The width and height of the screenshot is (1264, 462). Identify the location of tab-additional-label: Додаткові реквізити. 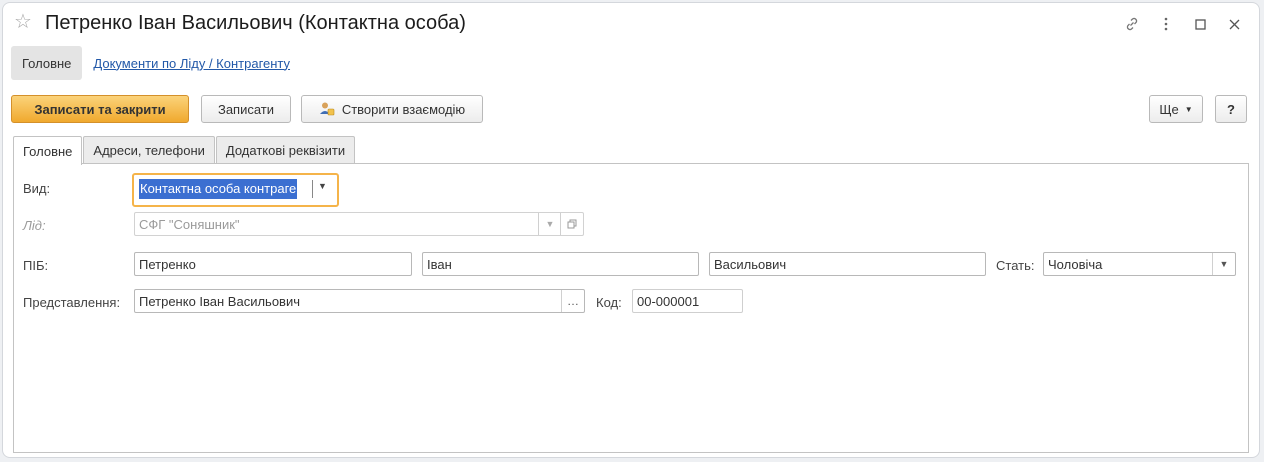
(285, 150).